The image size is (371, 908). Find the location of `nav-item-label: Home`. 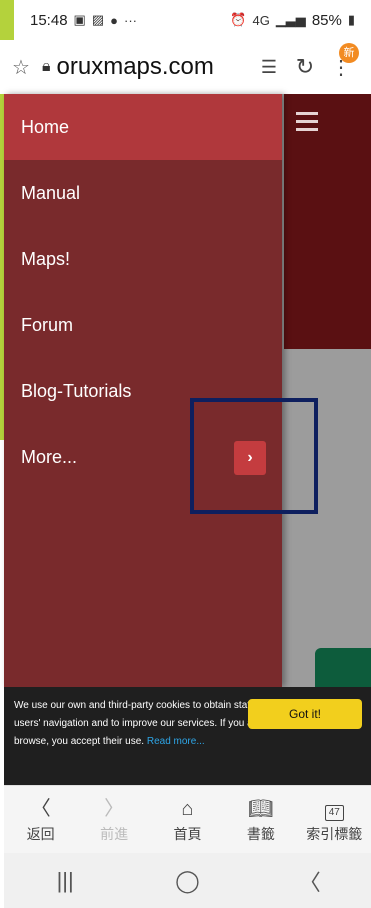

nav-item-label: Home is located at coordinates (45, 126).